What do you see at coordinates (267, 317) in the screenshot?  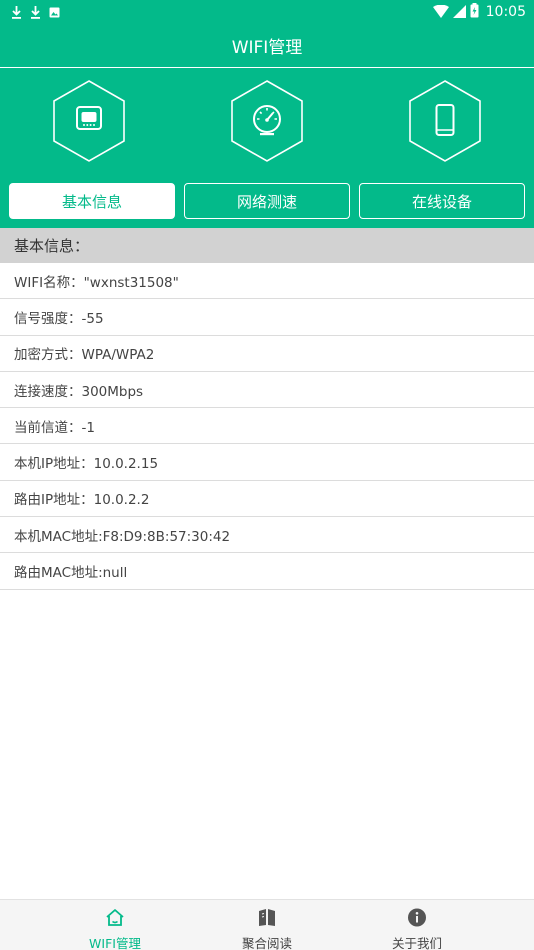 I see `signal-strength-row: 信号强度：-55` at bounding box center [267, 317].